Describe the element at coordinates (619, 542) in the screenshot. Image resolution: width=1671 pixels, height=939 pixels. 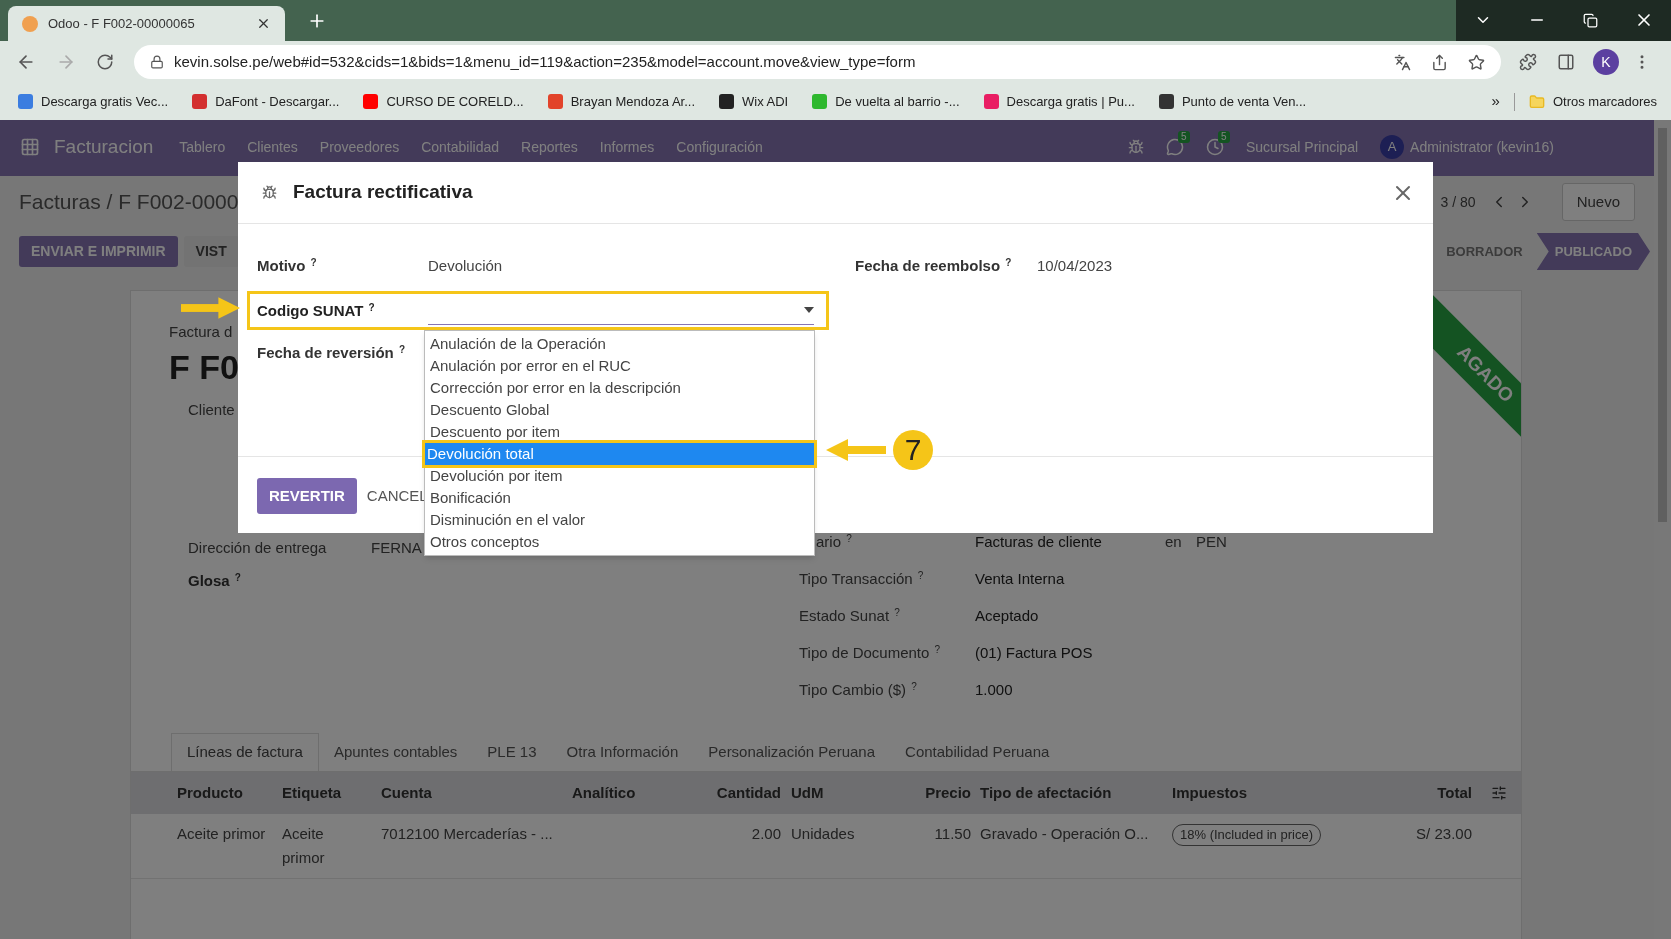
I see `dropdown-option: Otros conceptos` at that location.